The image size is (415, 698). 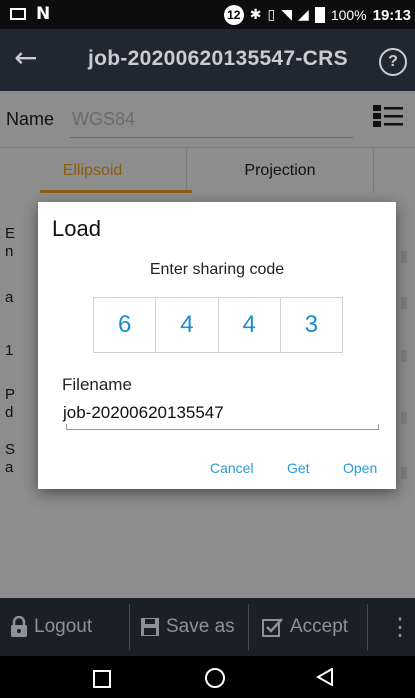 I want to click on bg-text-fragment: n, so click(x=9, y=251).